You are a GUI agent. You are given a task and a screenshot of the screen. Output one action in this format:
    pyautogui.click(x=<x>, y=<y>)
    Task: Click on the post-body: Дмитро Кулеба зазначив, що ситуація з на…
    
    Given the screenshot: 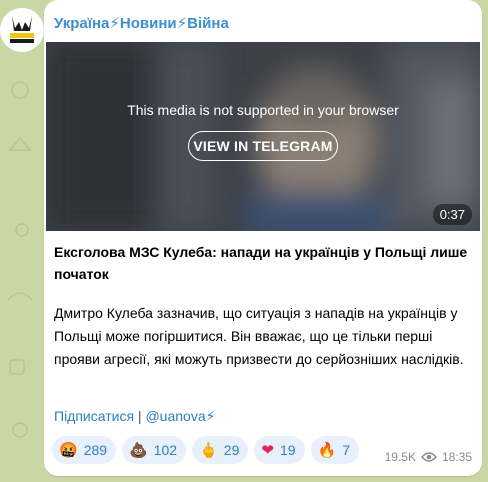 What is the action you would take?
    pyautogui.click(x=259, y=336)
    